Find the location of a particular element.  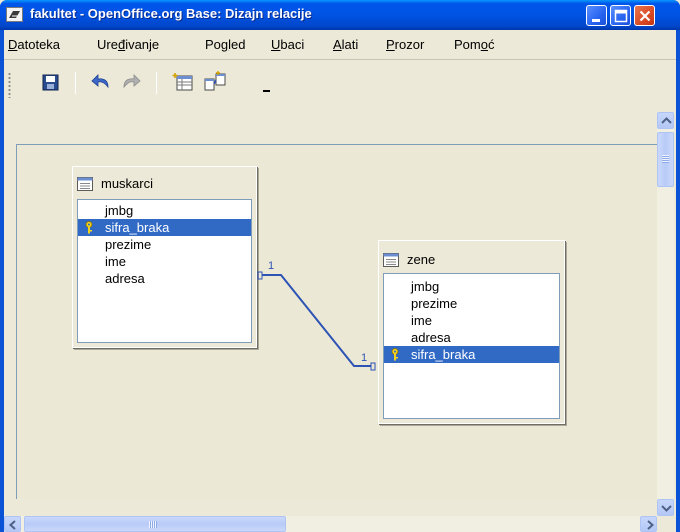

close-button is located at coordinates (644, 15).